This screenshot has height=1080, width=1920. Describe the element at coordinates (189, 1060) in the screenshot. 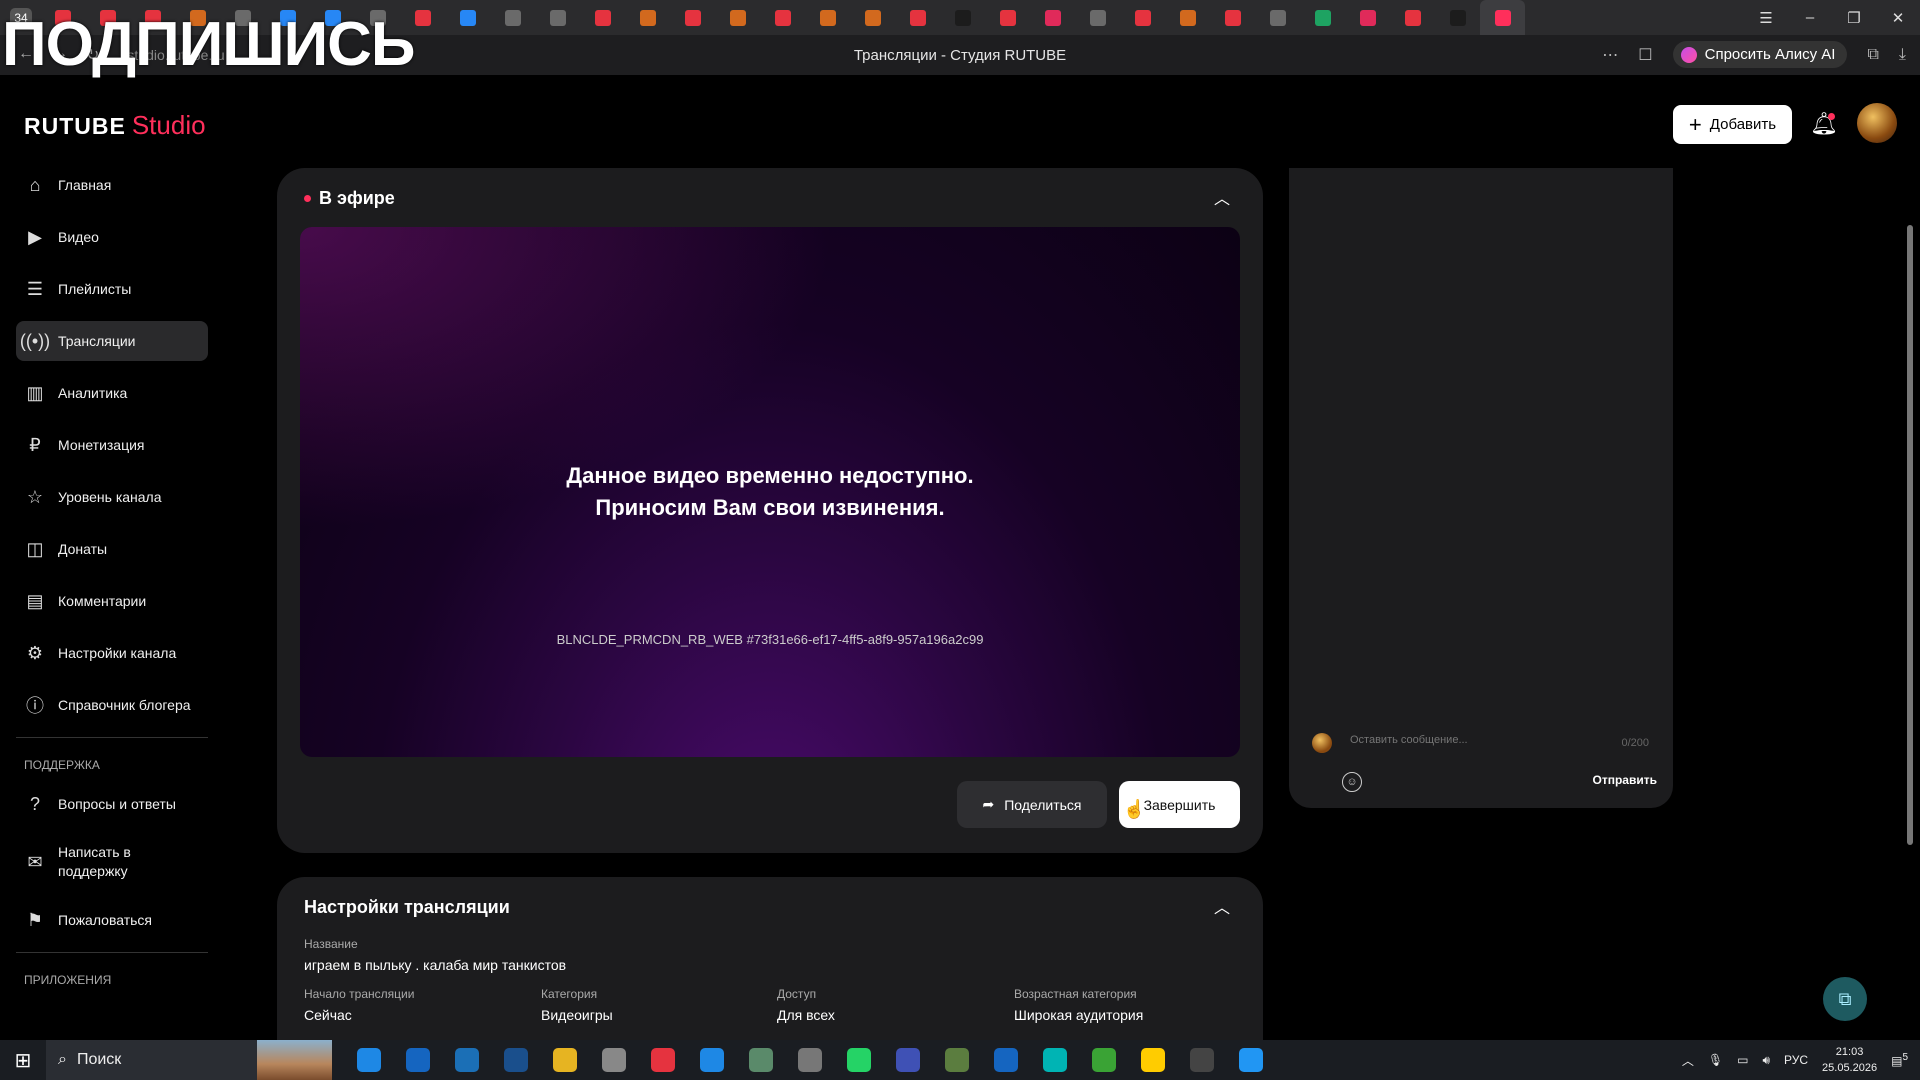

I see `taskbar-search: ⌕ Поиск` at that location.